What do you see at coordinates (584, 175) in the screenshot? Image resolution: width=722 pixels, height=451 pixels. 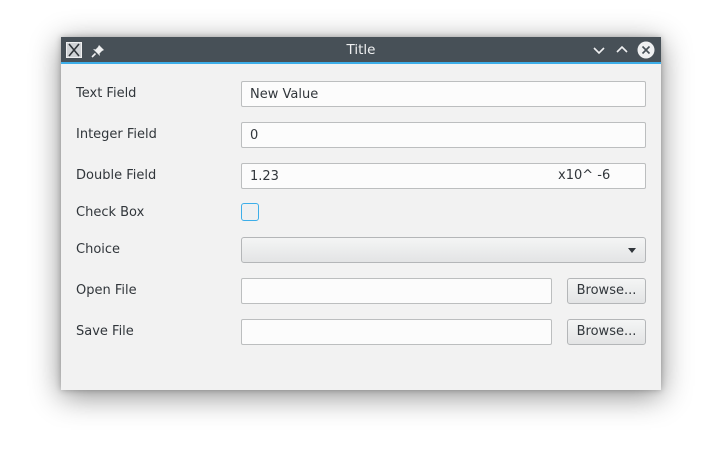 I see `double-field-exponent: x10^ -6` at bounding box center [584, 175].